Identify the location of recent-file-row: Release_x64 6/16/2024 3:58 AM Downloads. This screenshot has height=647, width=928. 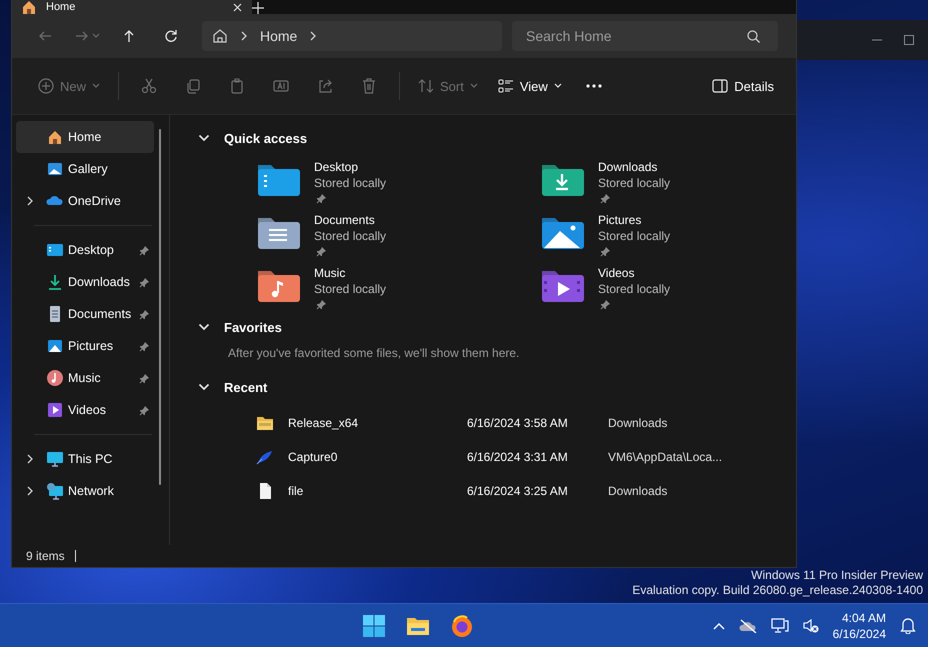
(526, 423).